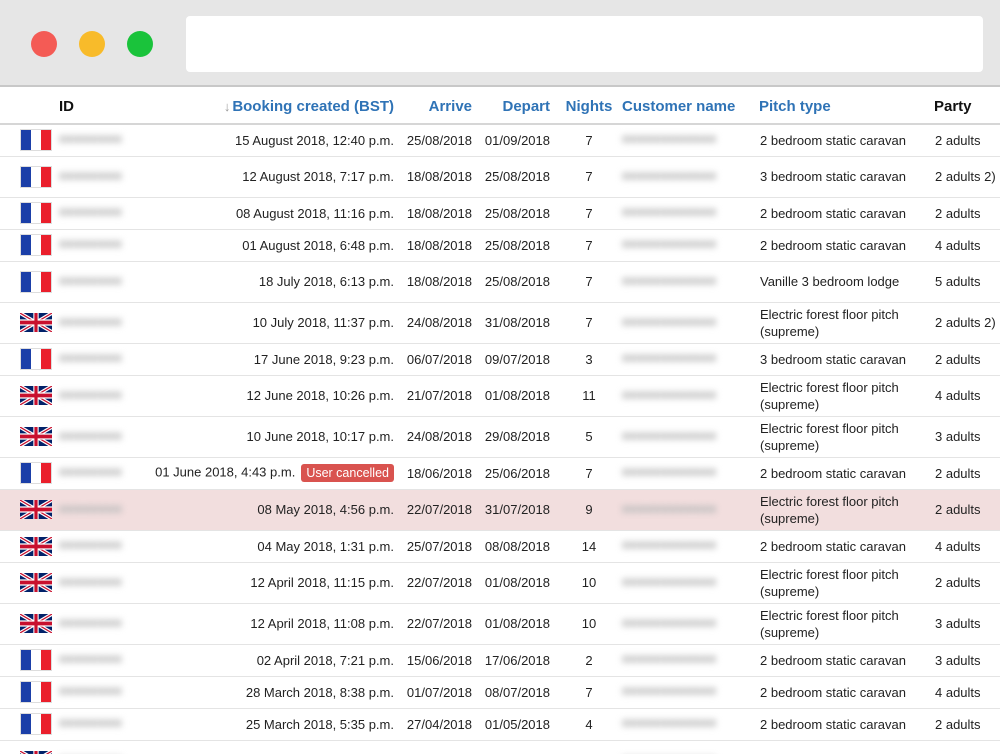 This screenshot has height=754, width=1000. What do you see at coordinates (44, 44) in the screenshot?
I see `close-window-button` at bounding box center [44, 44].